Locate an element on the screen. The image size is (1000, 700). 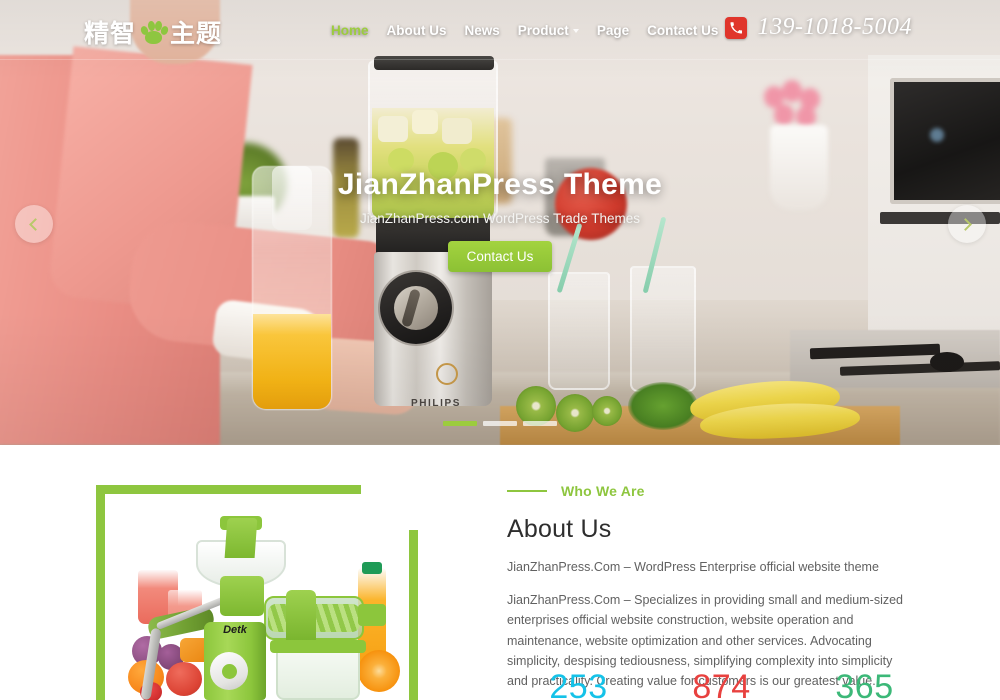
logo-text-after: 主题 is located at coordinates (196, 34).